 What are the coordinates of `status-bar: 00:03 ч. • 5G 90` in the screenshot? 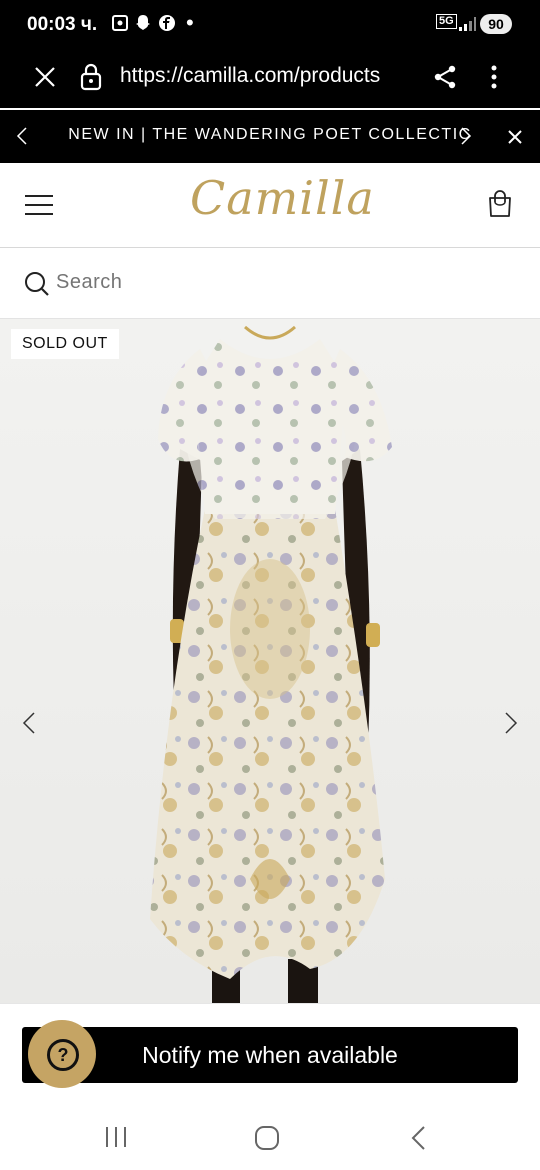 It's located at (270, 26).